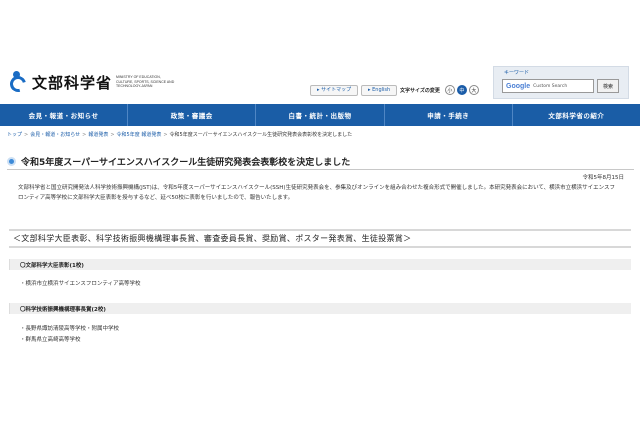 This screenshot has height=426, width=640. I want to click on list-item: ・長野県諏訪清陵高等学校・附属中学校, so click(70, 329).